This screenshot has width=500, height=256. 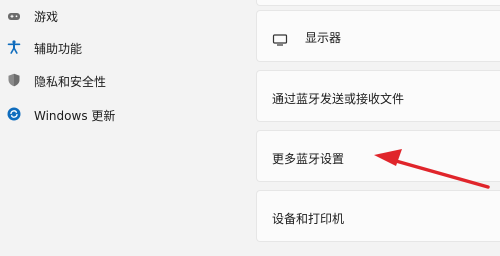 I want to click on accessibility-icon, so click(x=14, y=47).